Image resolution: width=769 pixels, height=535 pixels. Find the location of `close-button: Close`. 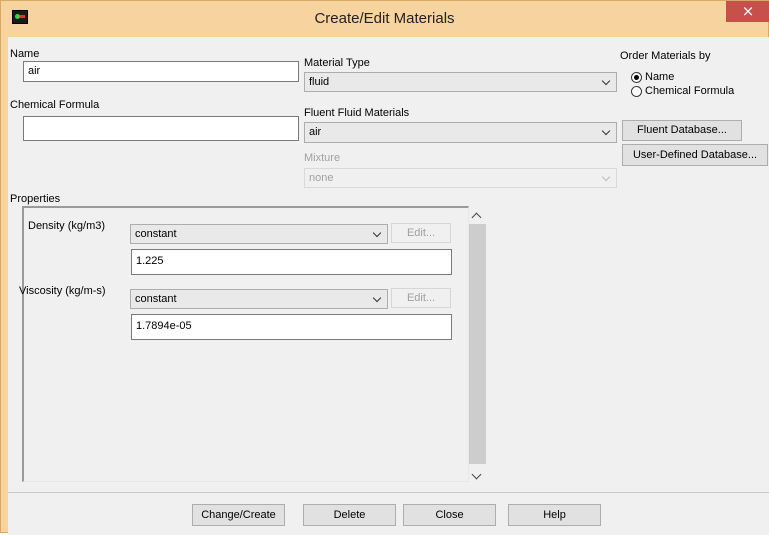

close-button: Close is located at coordinates (449, 515).